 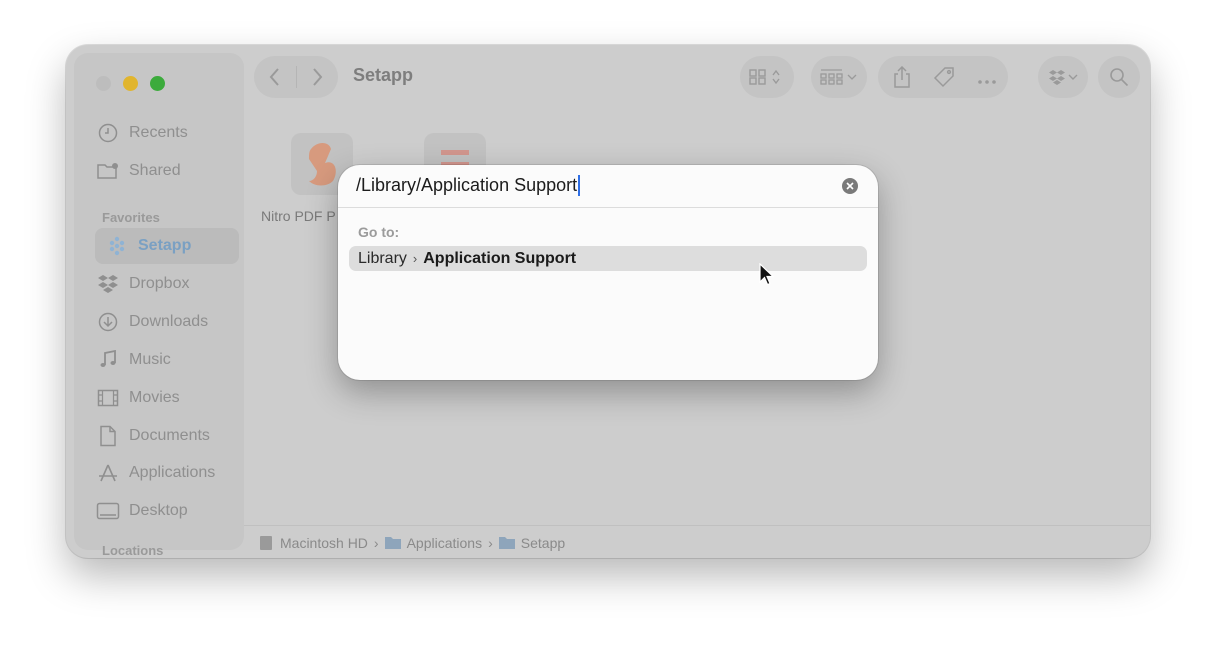 I want to click on ellipsis-icon, so click(x=987, y=82).